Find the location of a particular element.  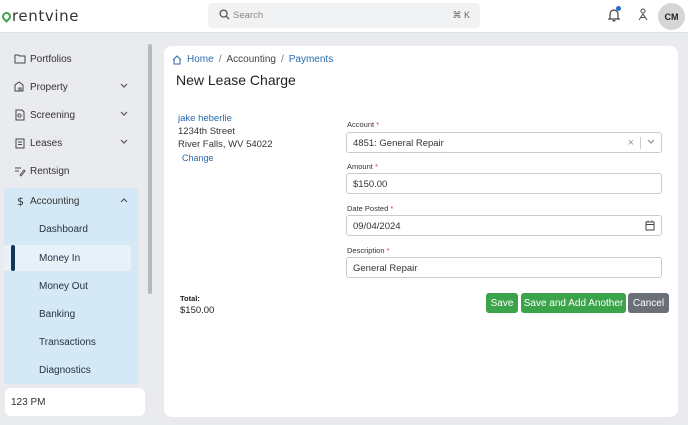

save-and-add-another-button: Save and Add Another is located at coordinates (573, 303).